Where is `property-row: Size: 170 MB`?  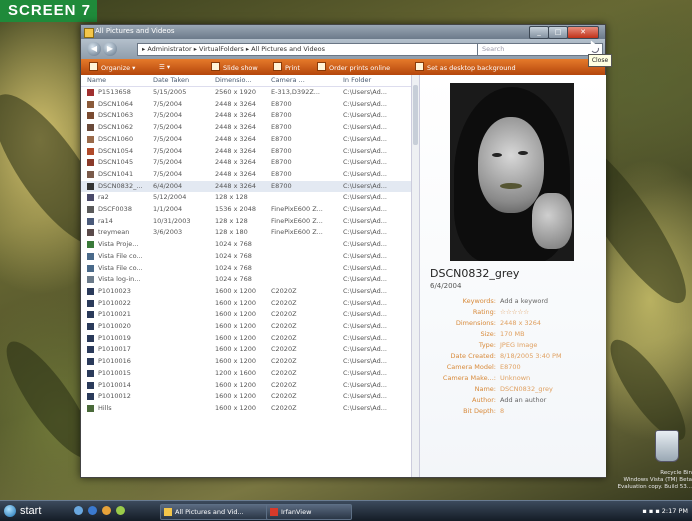 property-row: Size: 170 MB is located at coordinates (513, 334).